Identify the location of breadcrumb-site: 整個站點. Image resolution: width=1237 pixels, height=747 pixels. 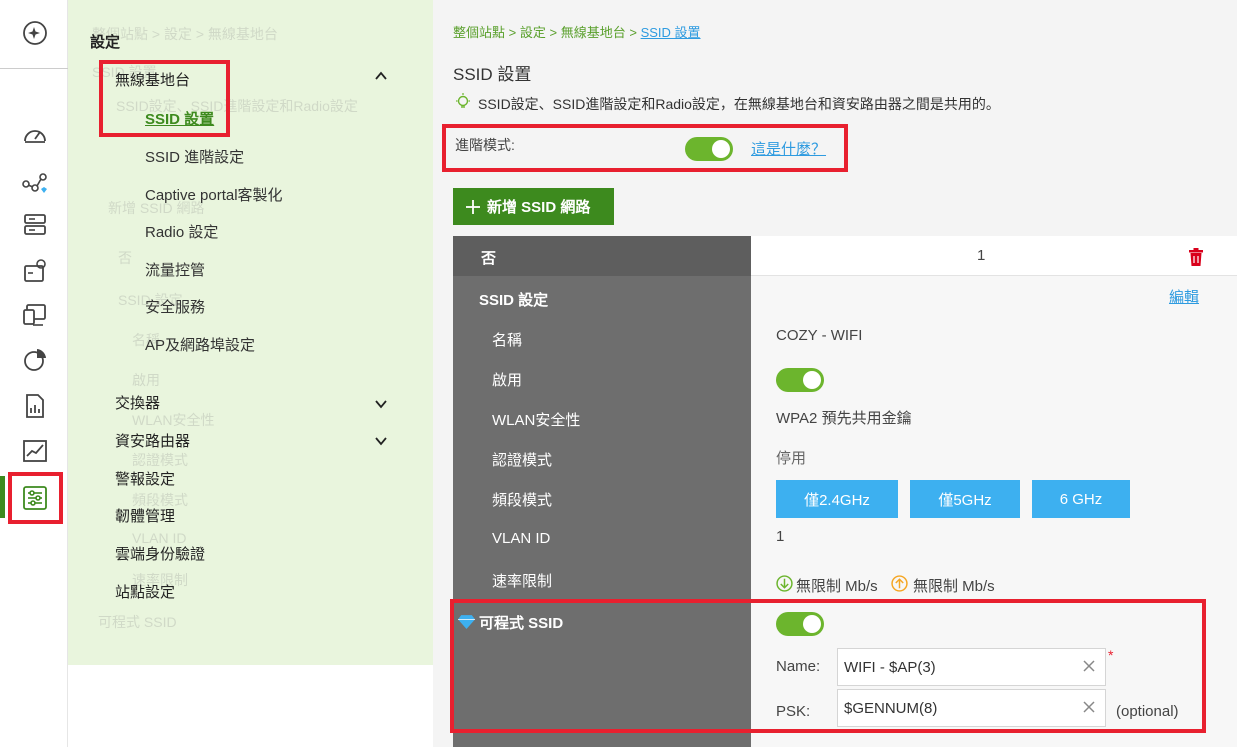
(479, 32).